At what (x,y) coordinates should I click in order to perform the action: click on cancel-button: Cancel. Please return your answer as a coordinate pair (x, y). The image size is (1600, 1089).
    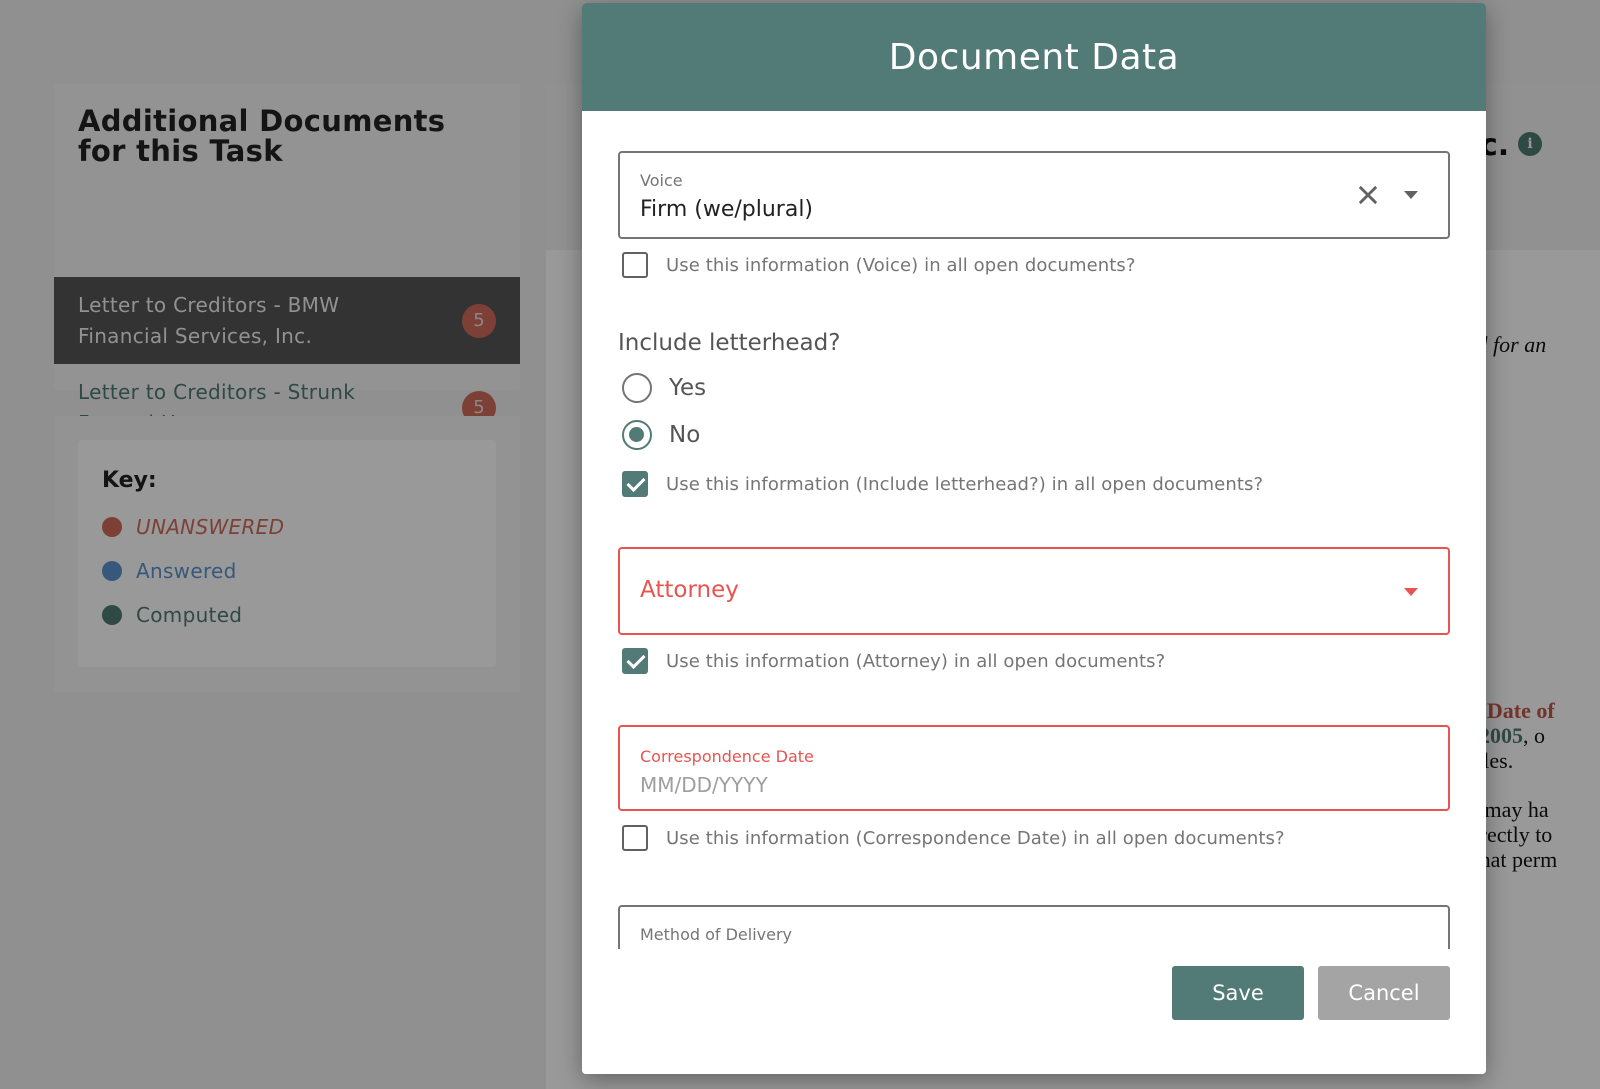
    Looking at the image, I should click on (1384, 993).